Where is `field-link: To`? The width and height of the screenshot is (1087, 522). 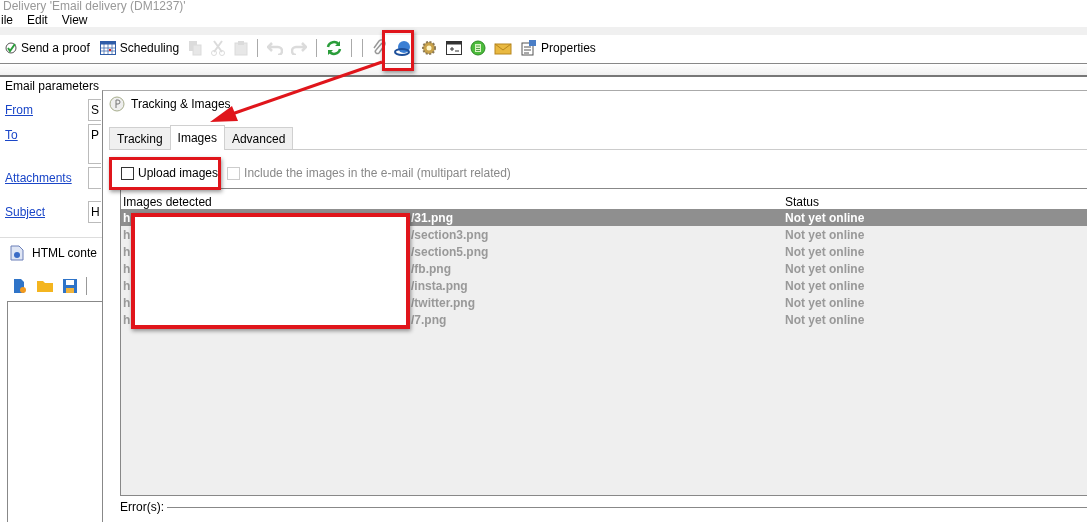 field-link: To is located at coordinates (46, 133).